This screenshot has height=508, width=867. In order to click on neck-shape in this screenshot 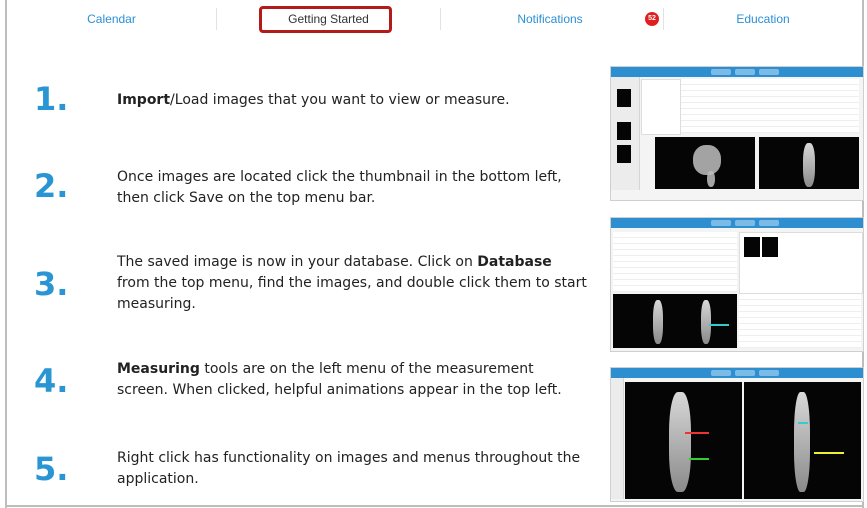, I will do `click(711, 179)`.